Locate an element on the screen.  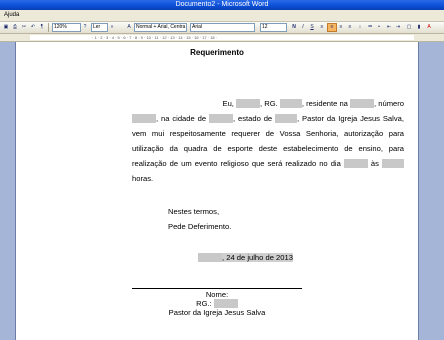
street-blank is located at coordinates (362, 103).